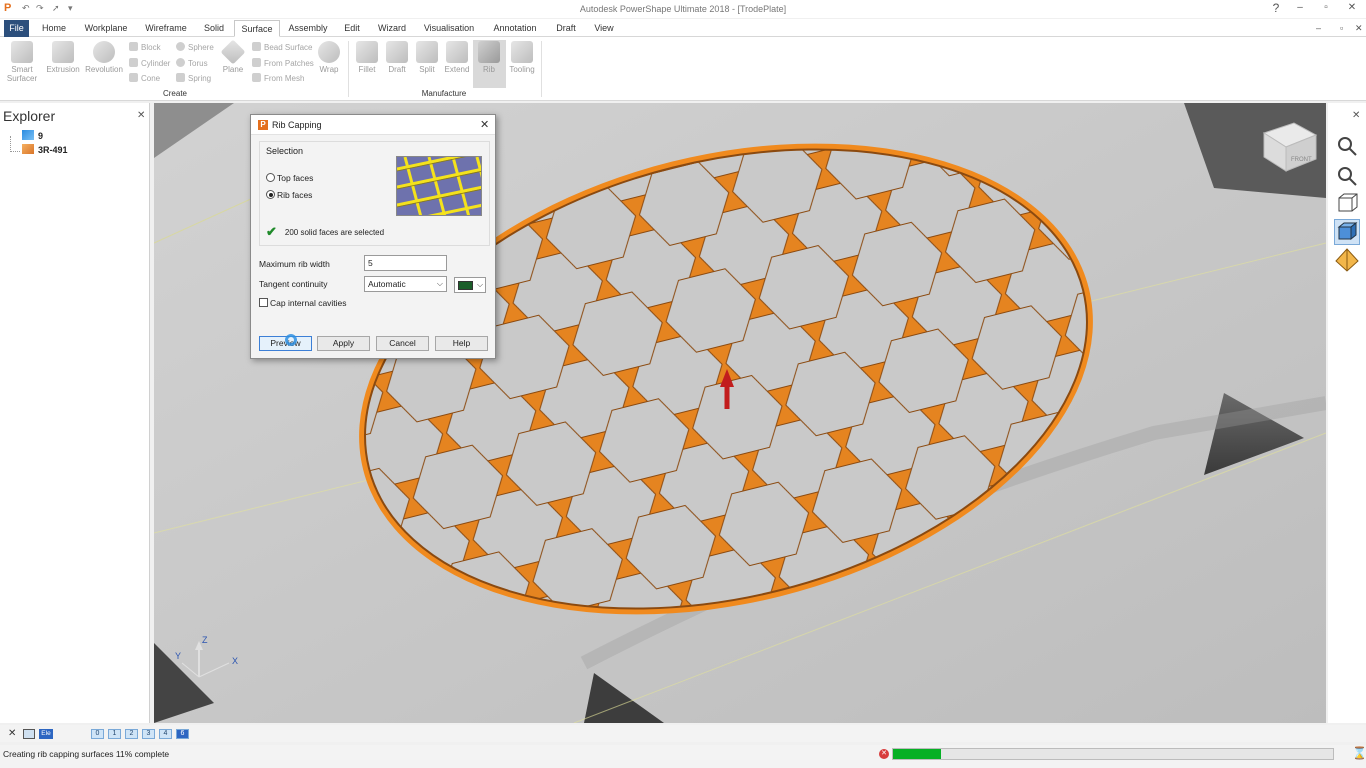 The height and width of the screenshot is (768, 1366). I want to click on doc-restore-button: ▫, so click(1341, 28).